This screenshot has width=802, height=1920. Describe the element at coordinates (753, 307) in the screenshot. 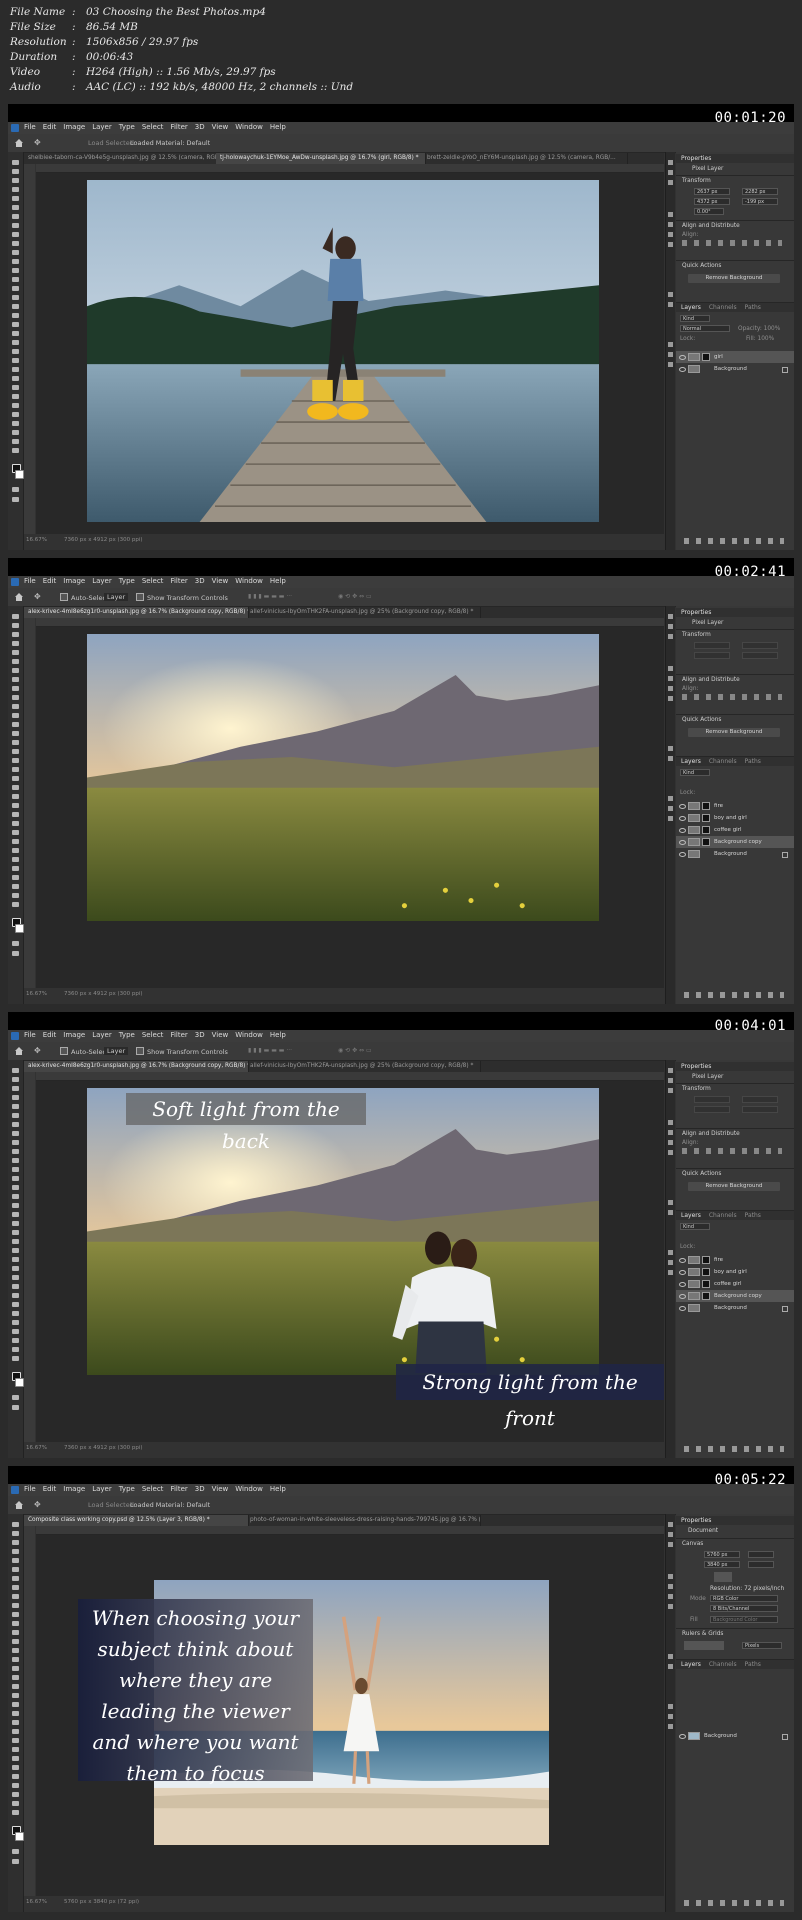

I see `layers-panel-tab: Paths` at that location.